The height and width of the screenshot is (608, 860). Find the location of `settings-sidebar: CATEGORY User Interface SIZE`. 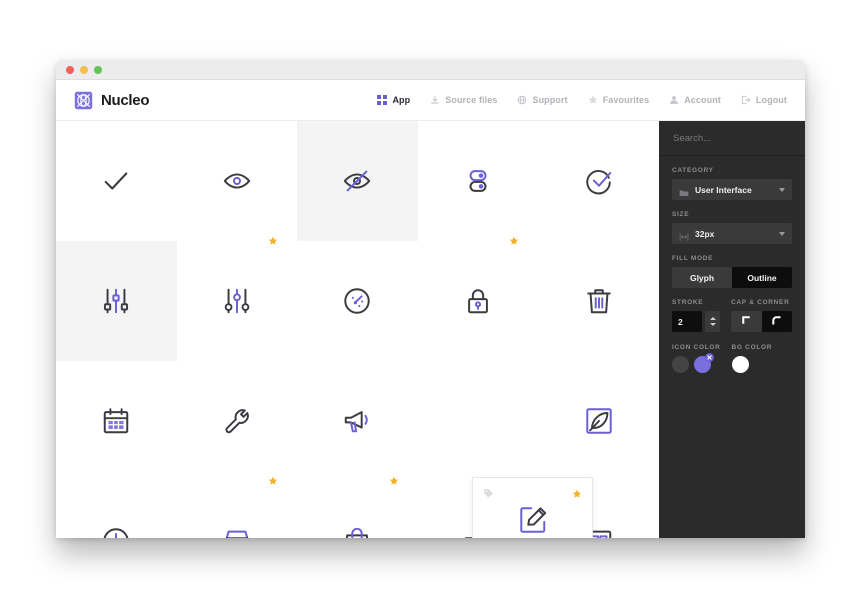

settings-sidebar: CATEGORY User Interface SIZE is located at coordinates (732, 329).